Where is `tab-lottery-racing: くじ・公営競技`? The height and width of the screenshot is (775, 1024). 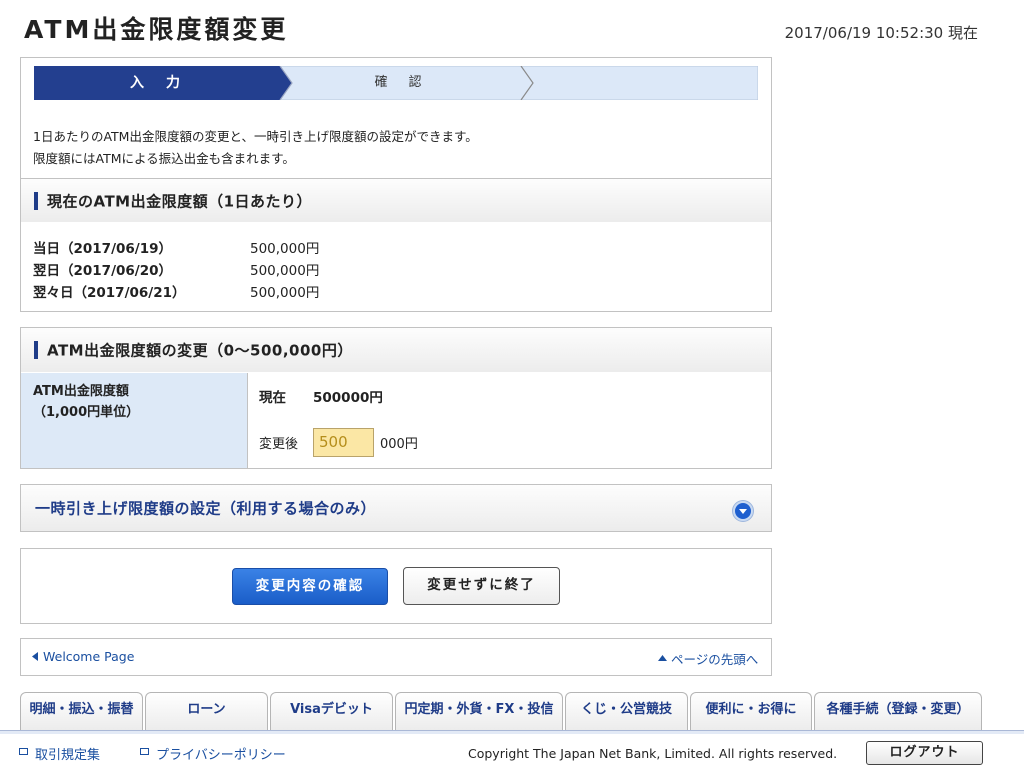 tab-lottery-racing: くじ・公営競技 is located at coordinates (626, 711).